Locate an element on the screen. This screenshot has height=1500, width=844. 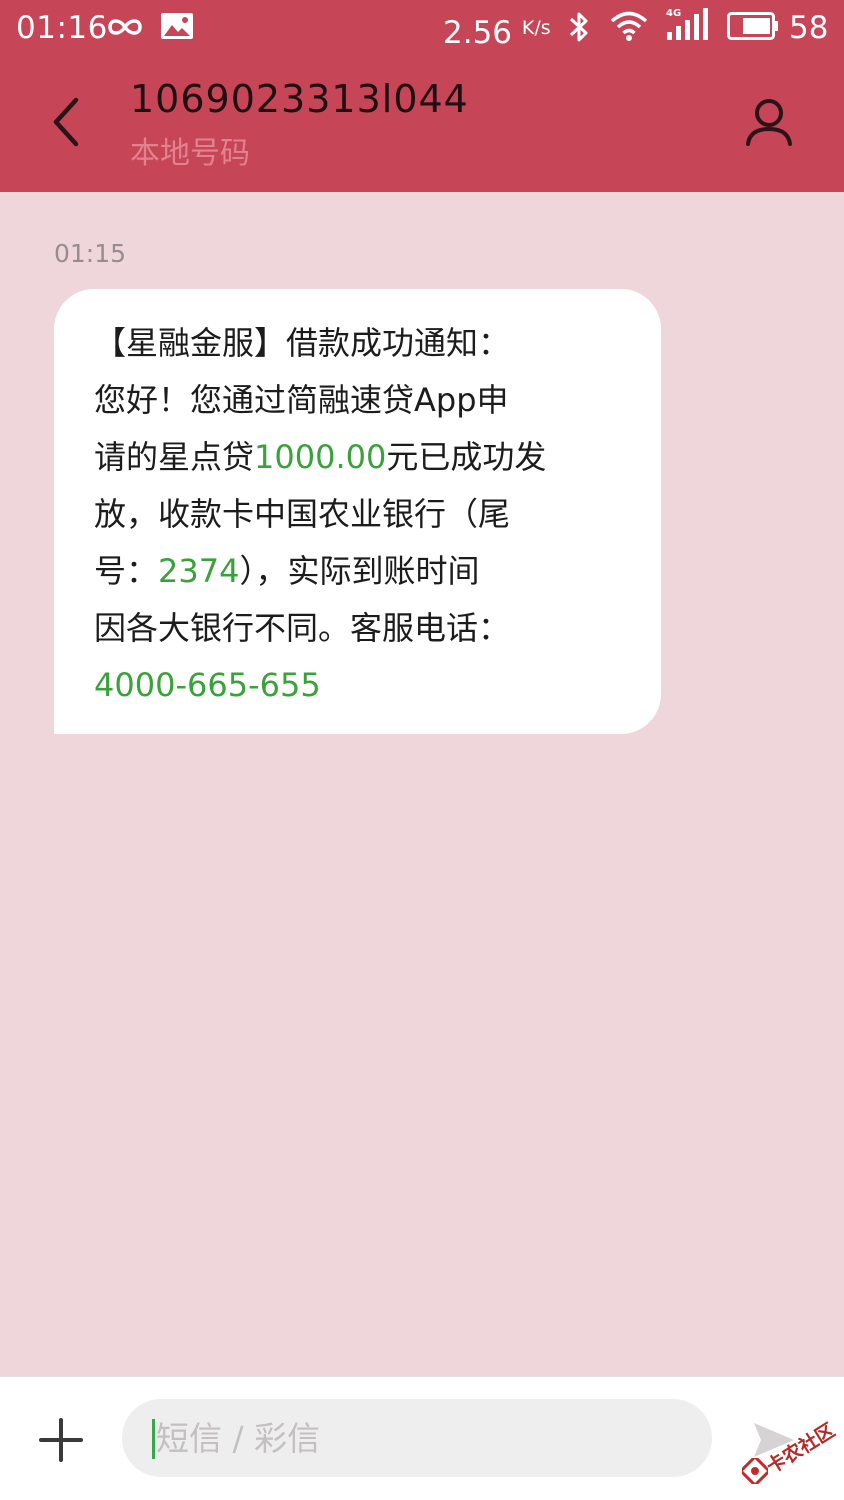
bluetooth-icon is located at coordinates (578, 27).